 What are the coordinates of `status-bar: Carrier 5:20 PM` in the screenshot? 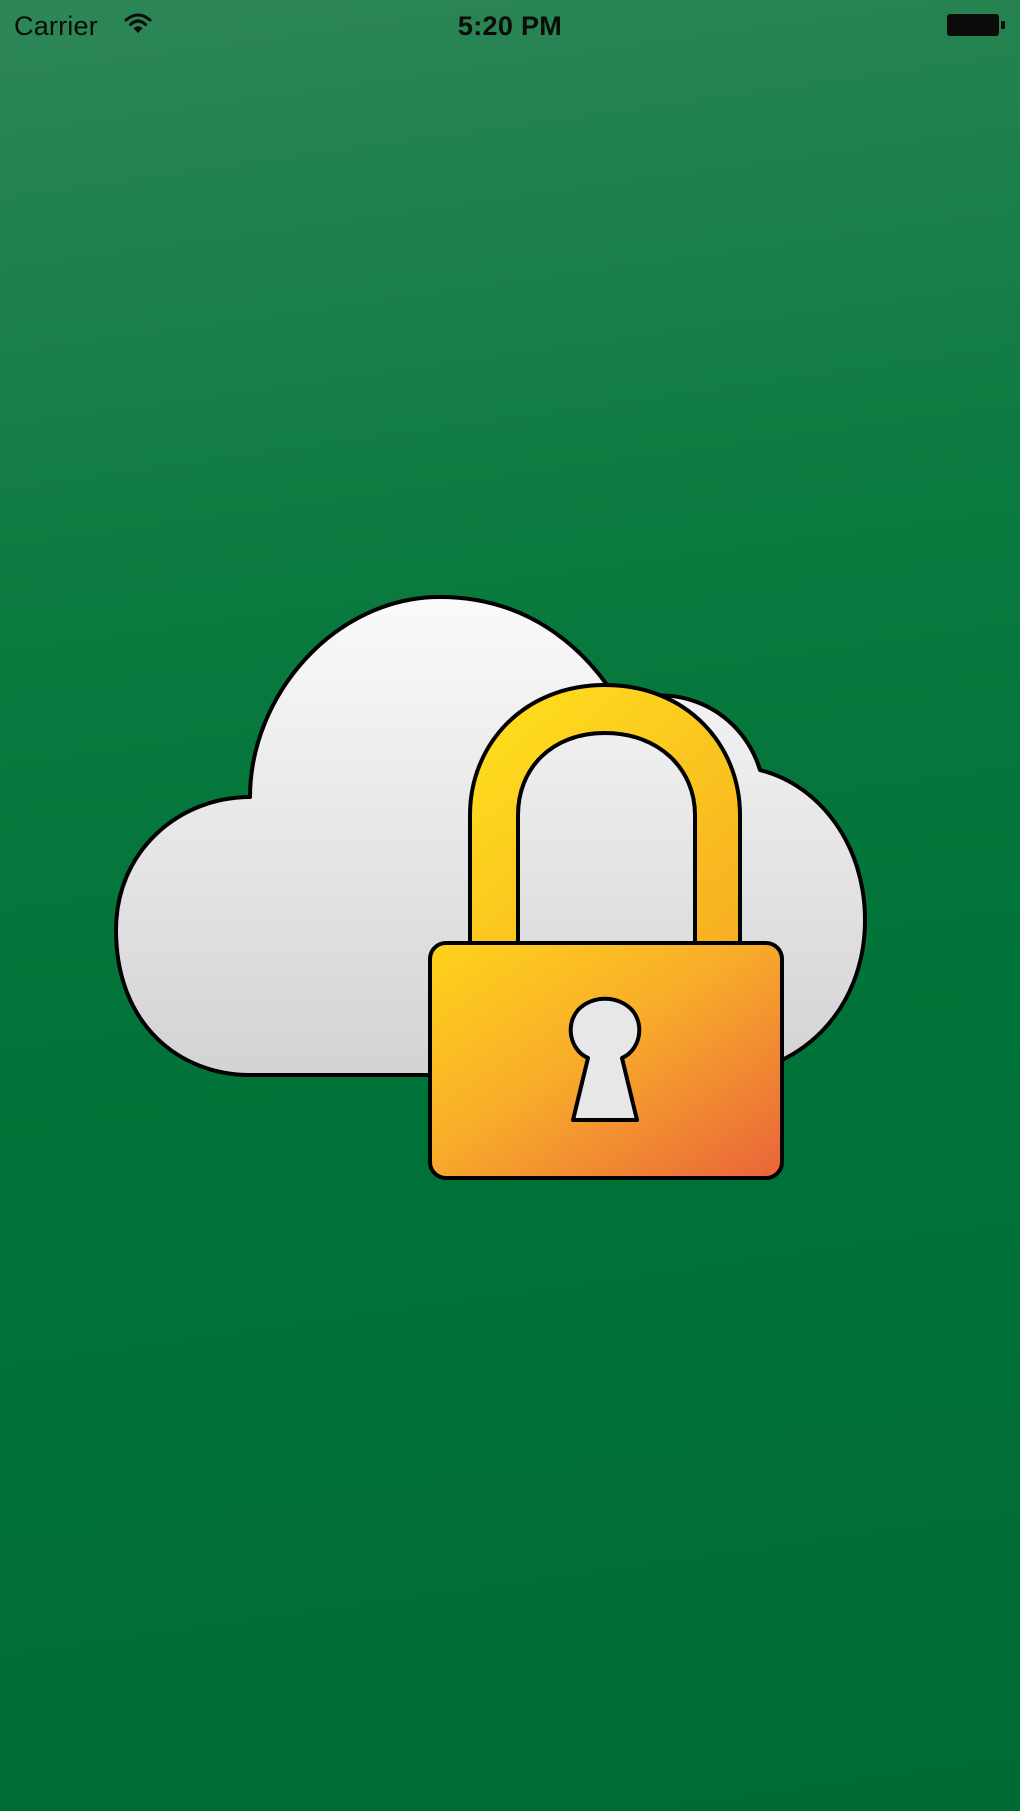 It's located at (510, 26).